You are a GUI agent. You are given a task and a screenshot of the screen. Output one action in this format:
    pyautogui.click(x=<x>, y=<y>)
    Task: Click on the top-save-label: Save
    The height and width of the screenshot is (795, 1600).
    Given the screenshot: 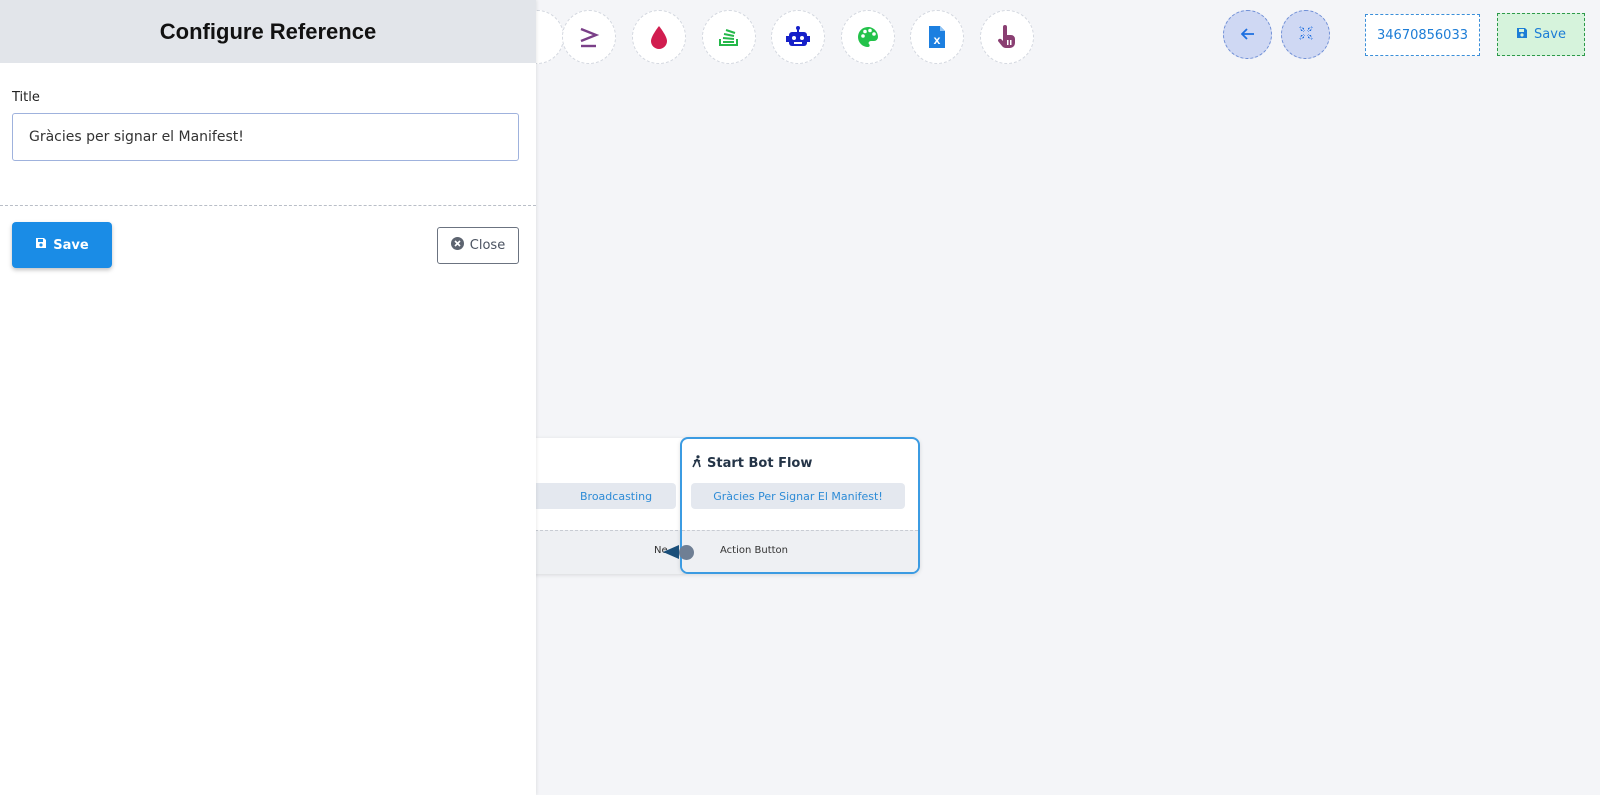 What is the action you would take?
    pyautogui.click(x=1550, y=34)
    